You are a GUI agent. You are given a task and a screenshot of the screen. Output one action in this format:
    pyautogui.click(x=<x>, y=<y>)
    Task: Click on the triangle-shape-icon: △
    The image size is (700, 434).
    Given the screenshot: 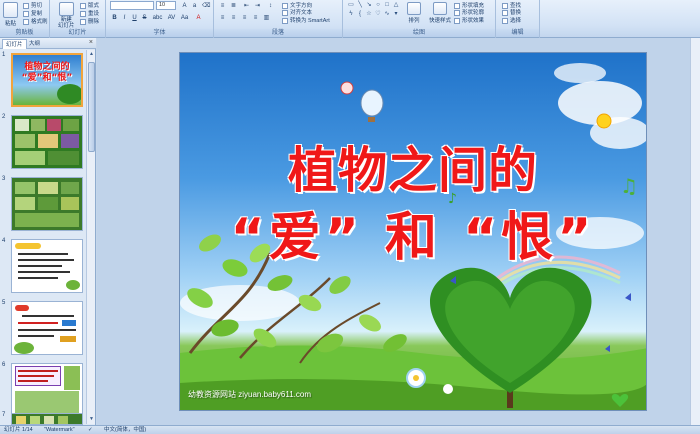 What is the action you would take?
    pyautogui.click(x=396, y=5)
    